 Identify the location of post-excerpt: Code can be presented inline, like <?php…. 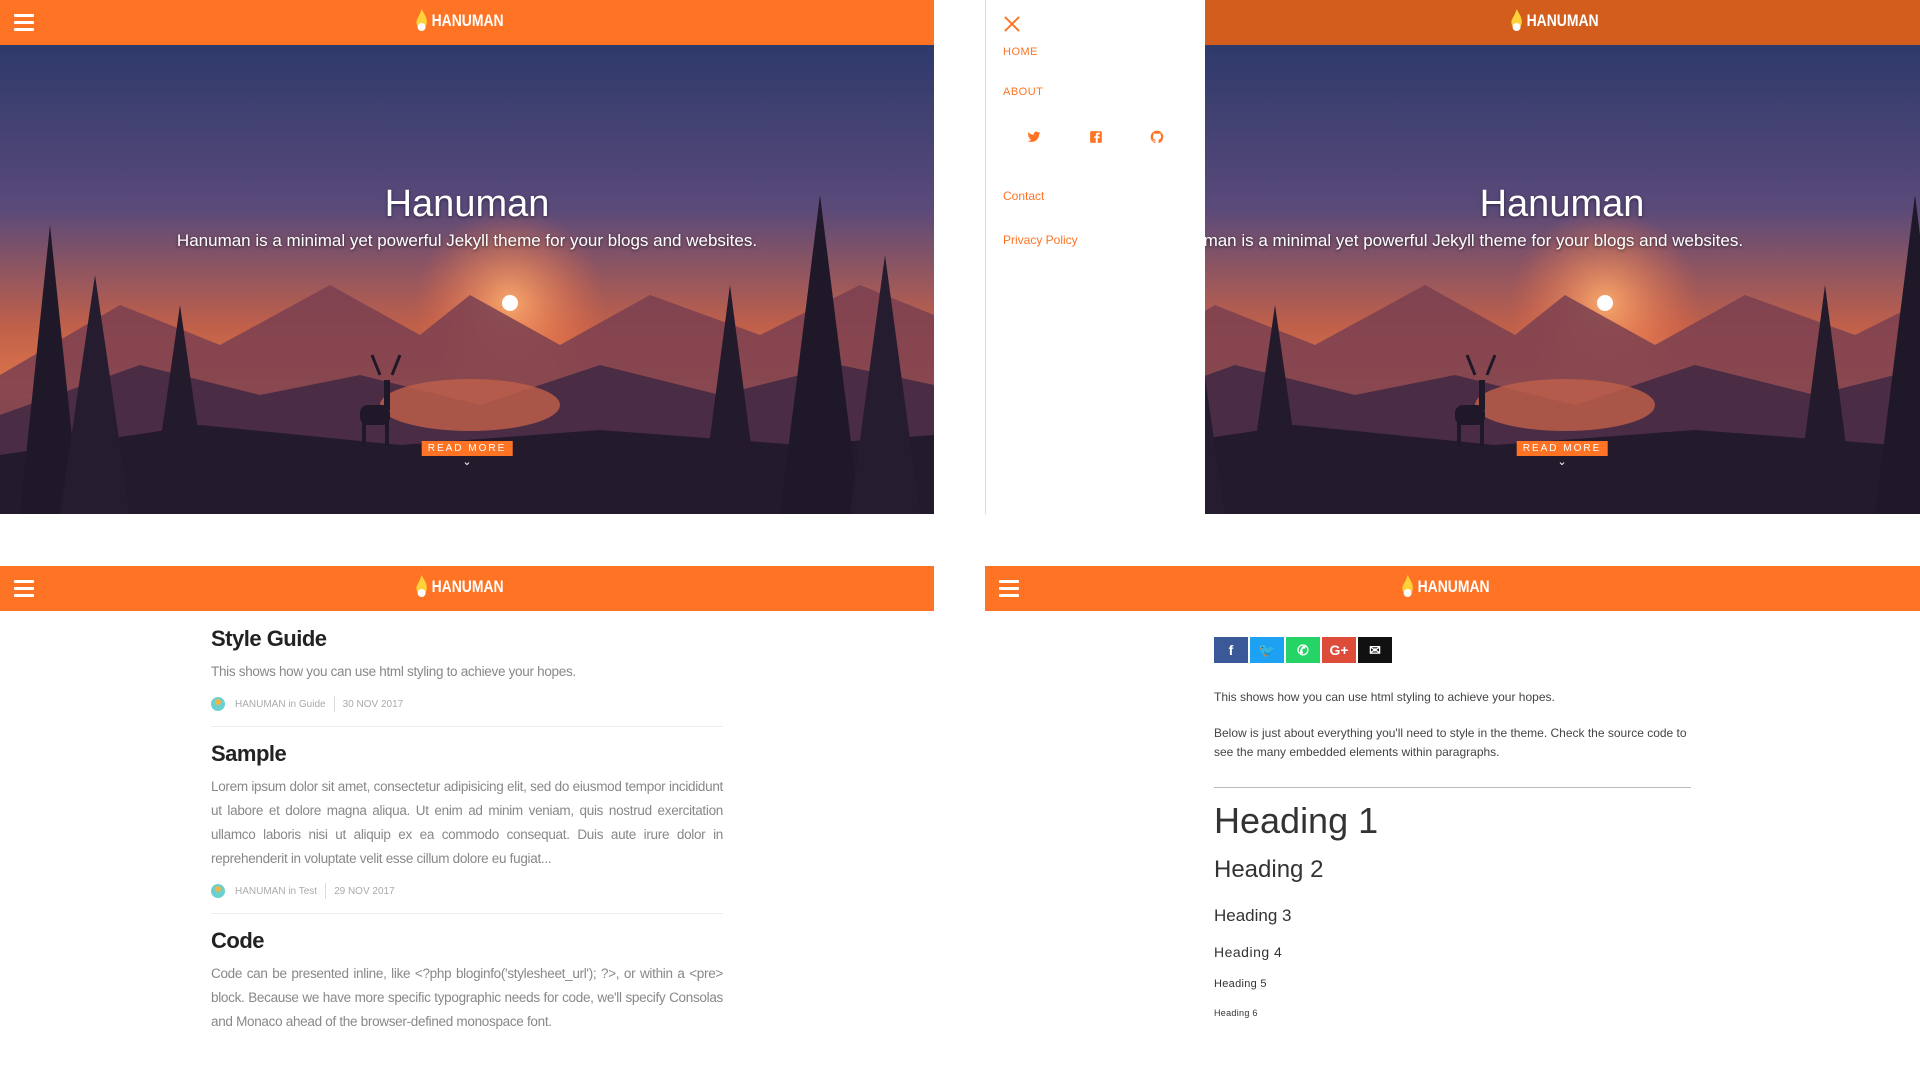
(467, 997).